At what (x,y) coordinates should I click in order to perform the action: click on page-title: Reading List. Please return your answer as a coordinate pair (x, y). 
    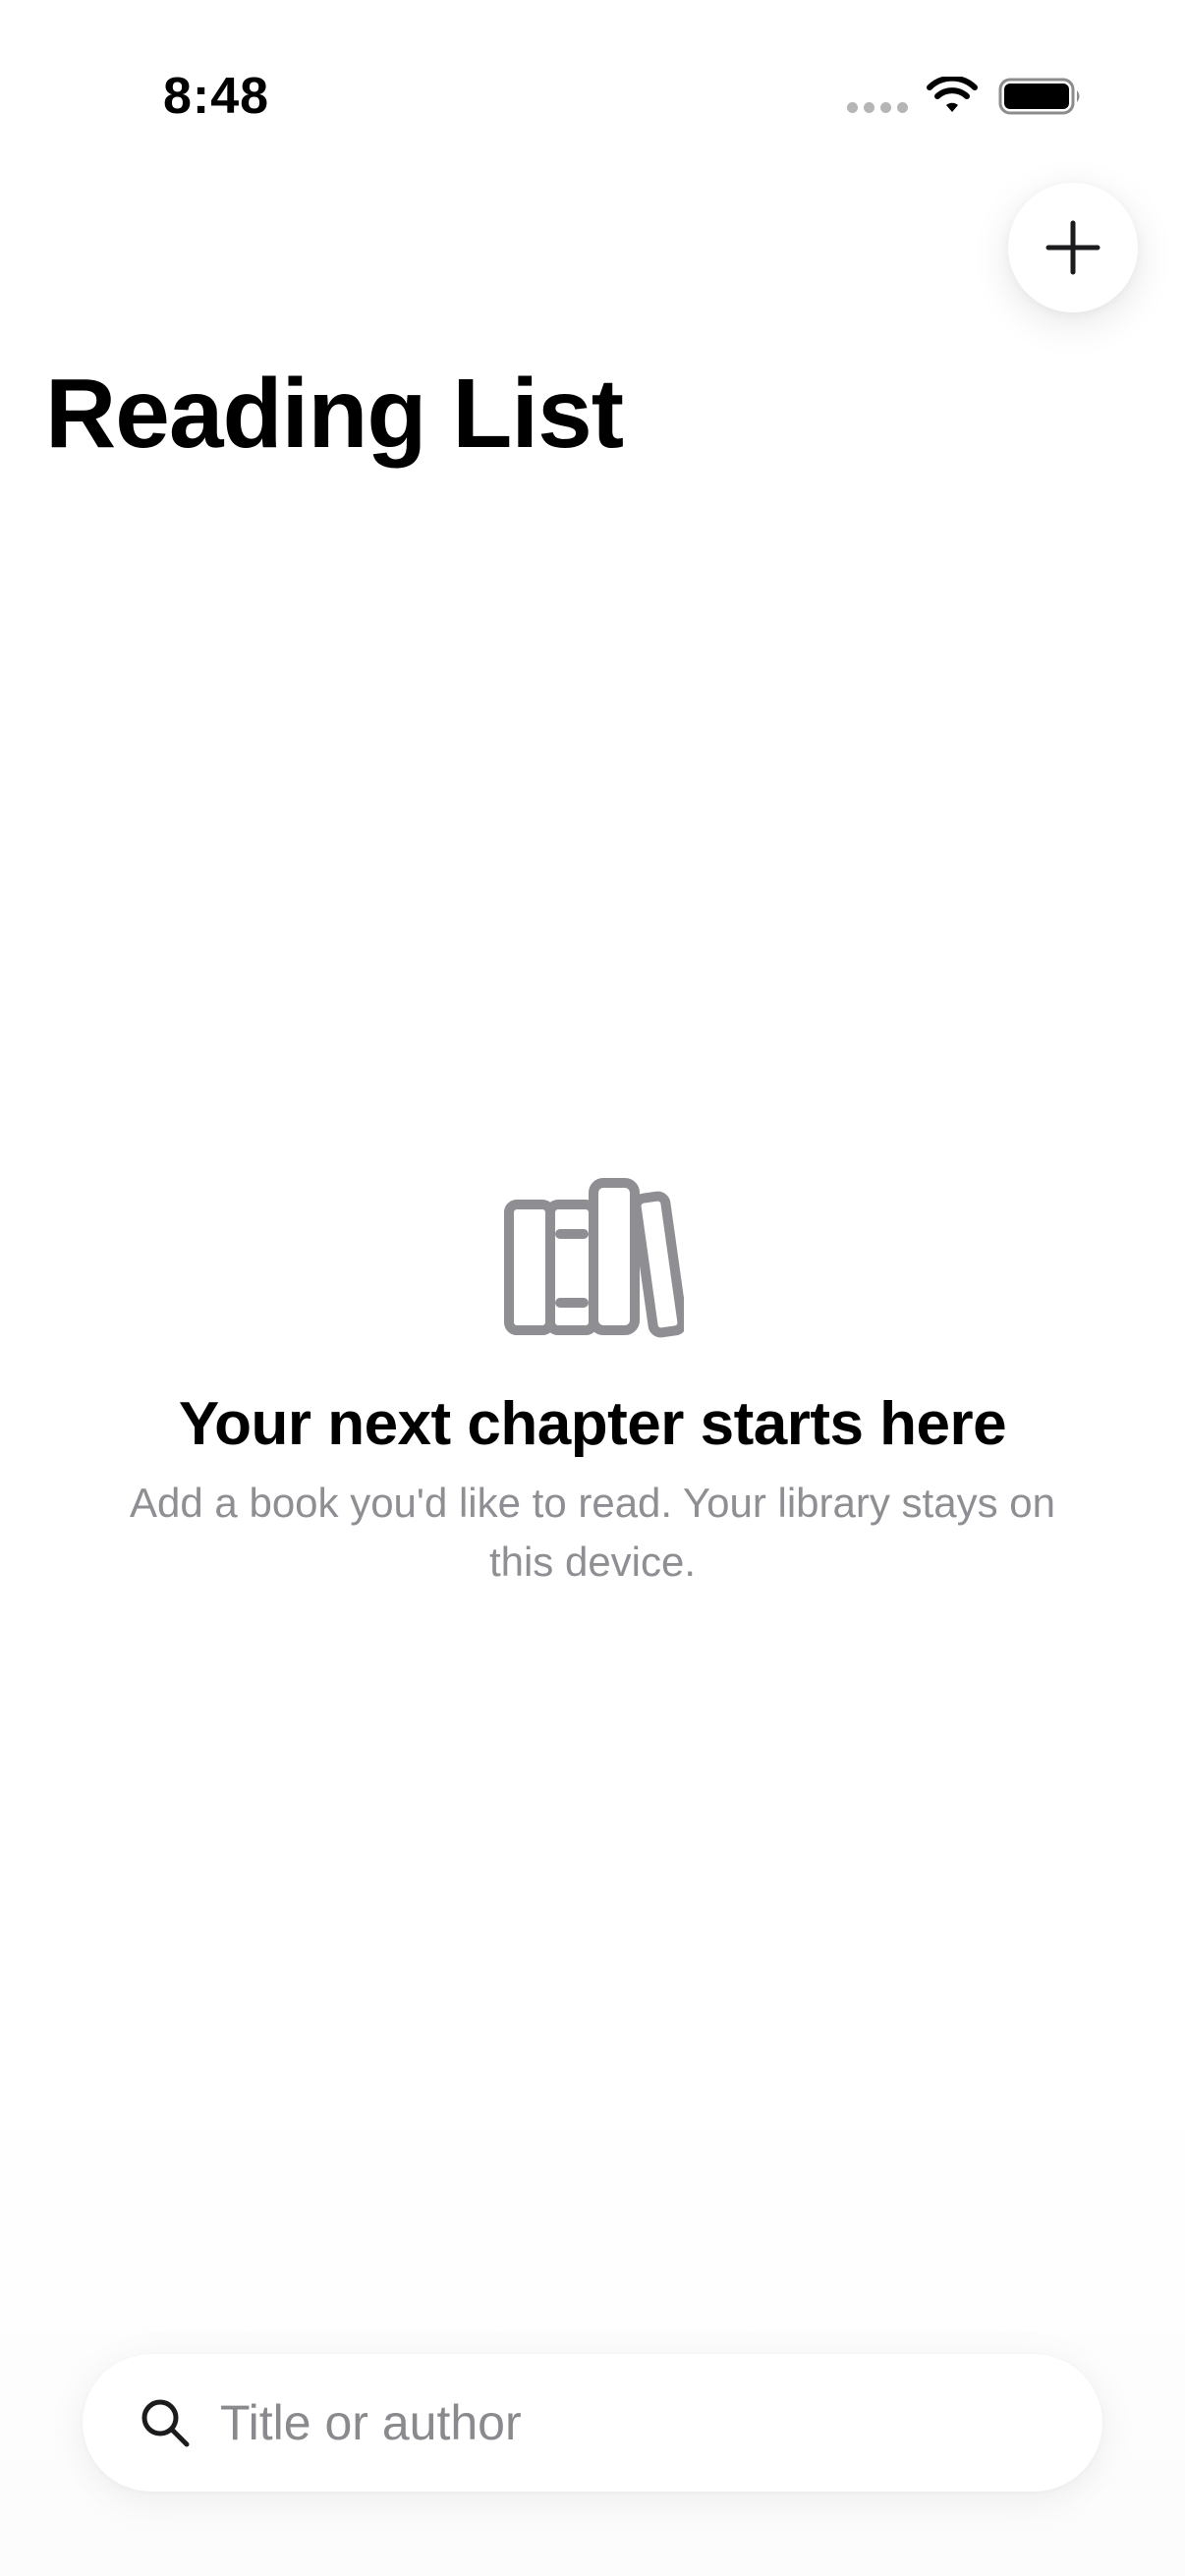
    Looking at the image, I should click on (335, 414).